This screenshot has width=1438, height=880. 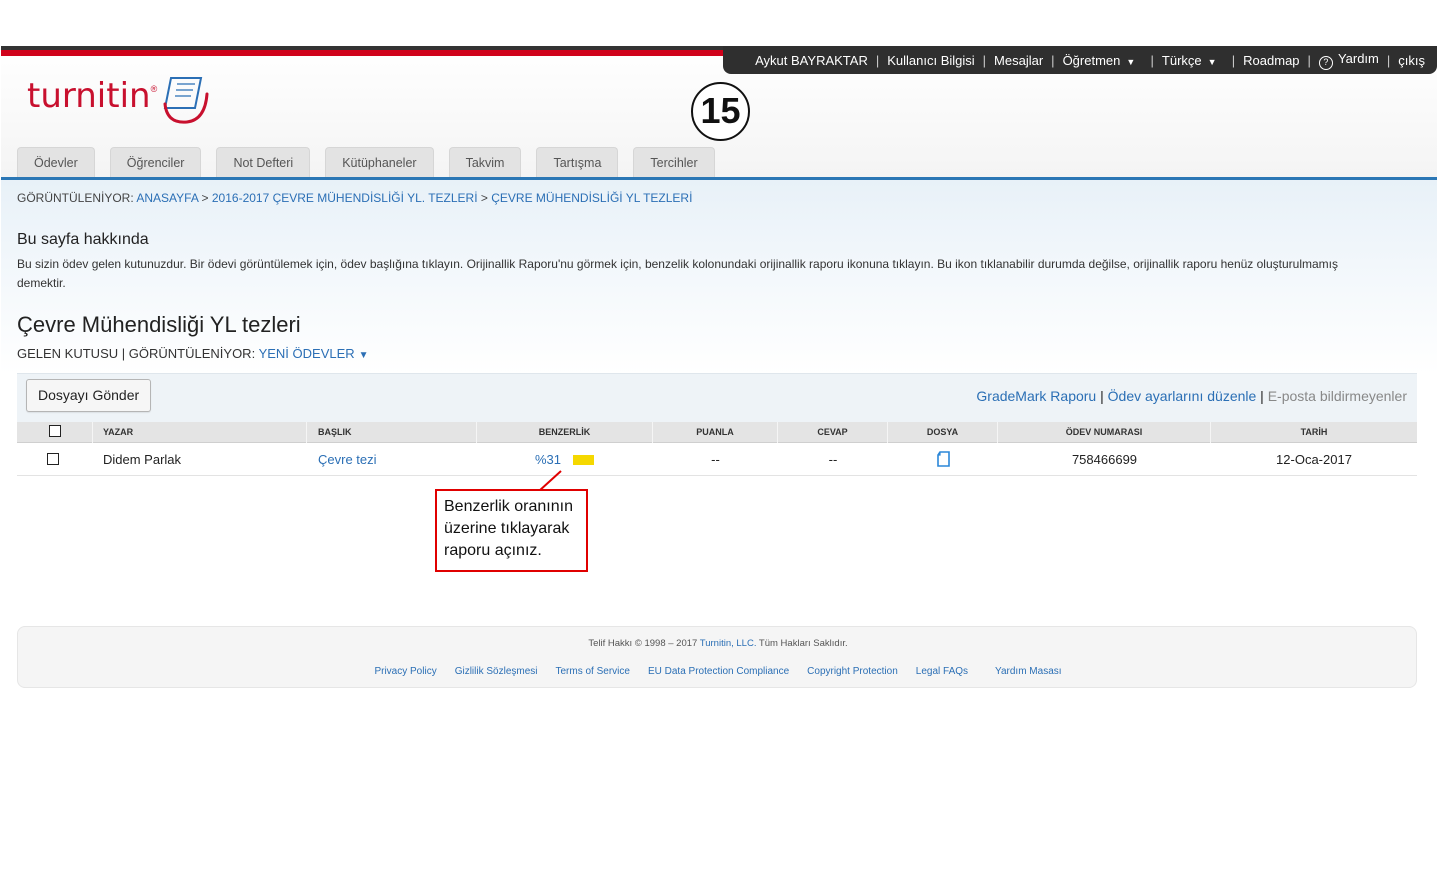 What do you see at coordinates (1104, 432) in the screenshot?
I see `column-header-paper-id: ÖDEV NUMARASI` at bounding box center [1104, 432].